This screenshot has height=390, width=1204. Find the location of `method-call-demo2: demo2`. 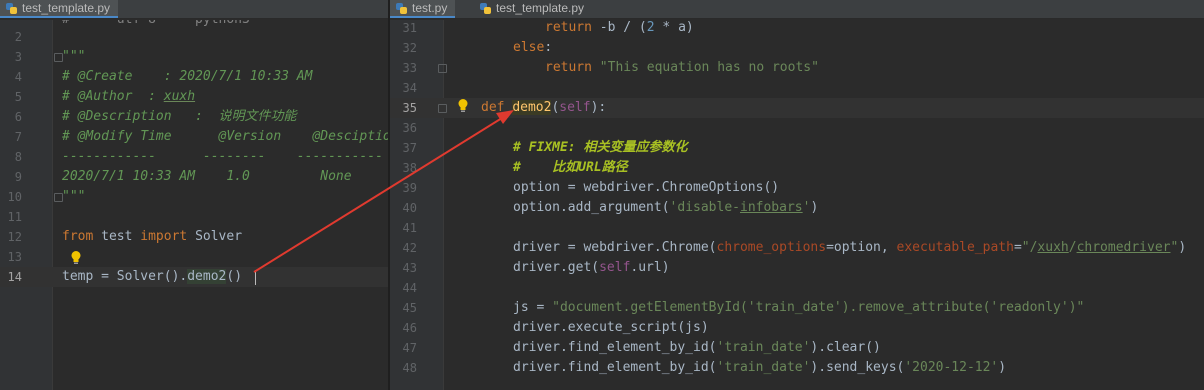

method-call-demo2: demo2 is located at coordinates (207, 276).